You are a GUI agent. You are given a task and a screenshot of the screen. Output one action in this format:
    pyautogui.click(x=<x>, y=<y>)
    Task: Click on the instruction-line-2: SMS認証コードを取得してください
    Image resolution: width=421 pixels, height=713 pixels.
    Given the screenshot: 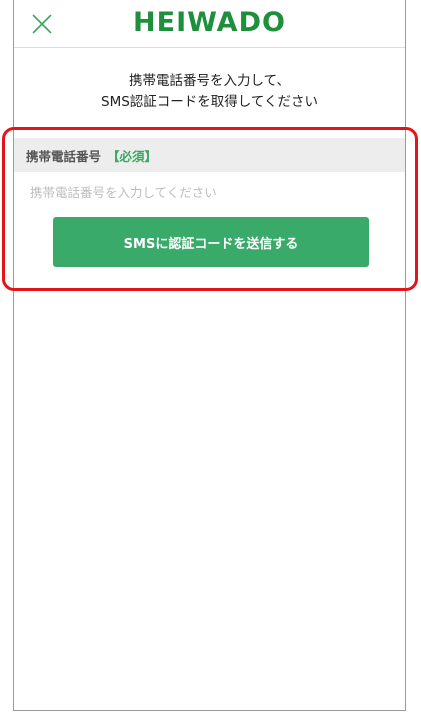 What is the action you would take?
    pyautogui.click(x=209, y=102)
    